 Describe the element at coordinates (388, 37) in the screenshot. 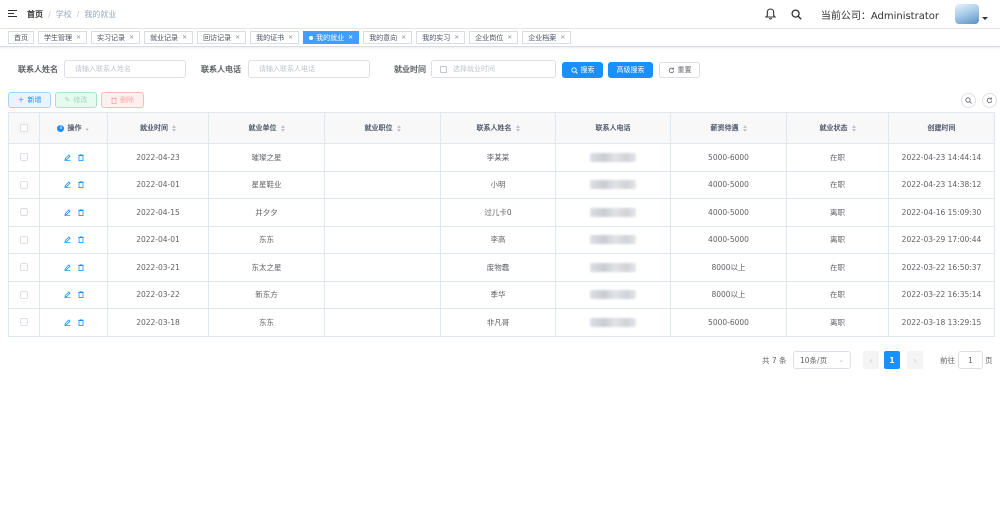

I see `tag-my-intention: 我的意向 ✕` at that location.